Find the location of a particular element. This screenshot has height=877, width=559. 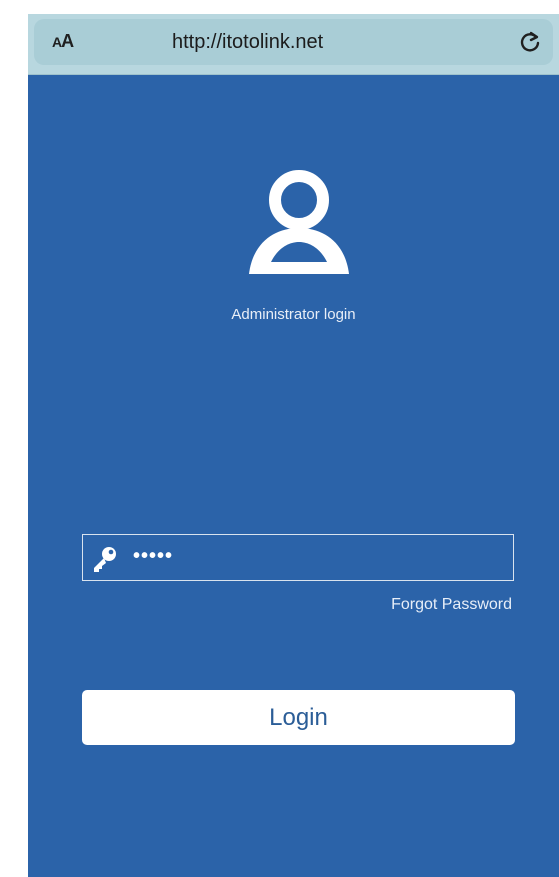

key-icon is located at coordinates (104, 559).